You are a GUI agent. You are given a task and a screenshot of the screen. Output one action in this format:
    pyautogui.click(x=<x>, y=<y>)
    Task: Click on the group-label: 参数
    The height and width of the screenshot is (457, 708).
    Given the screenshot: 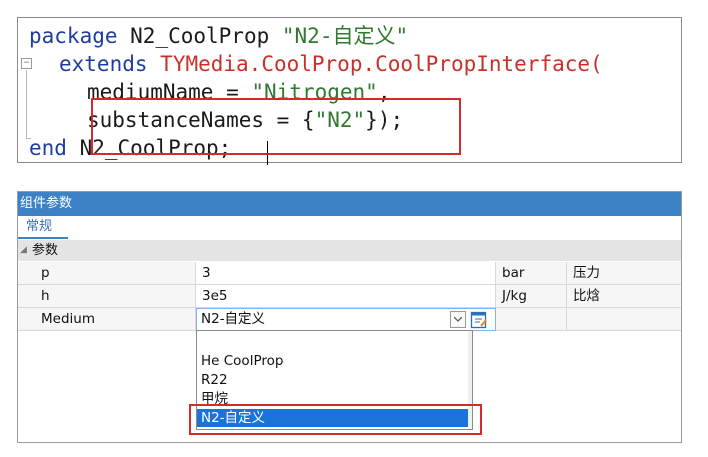 What is the action you would take?
    pyautogui.click(x=45, y=250)
    